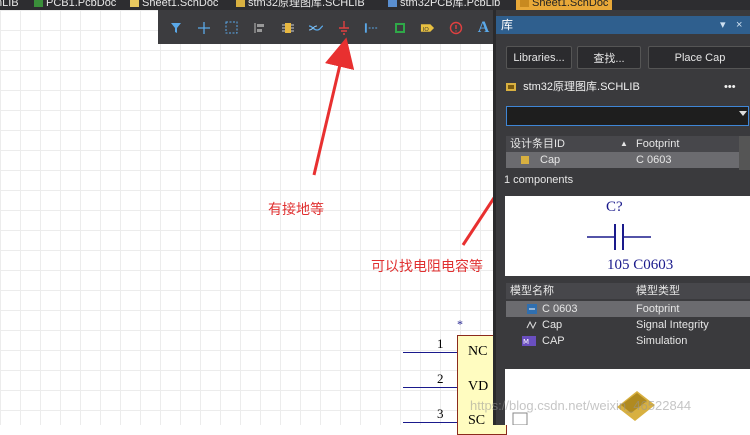  What do you see at coordinates (430, 352) in the screenshot?
I see `pin-1-line` at bounding box center [430, 352].